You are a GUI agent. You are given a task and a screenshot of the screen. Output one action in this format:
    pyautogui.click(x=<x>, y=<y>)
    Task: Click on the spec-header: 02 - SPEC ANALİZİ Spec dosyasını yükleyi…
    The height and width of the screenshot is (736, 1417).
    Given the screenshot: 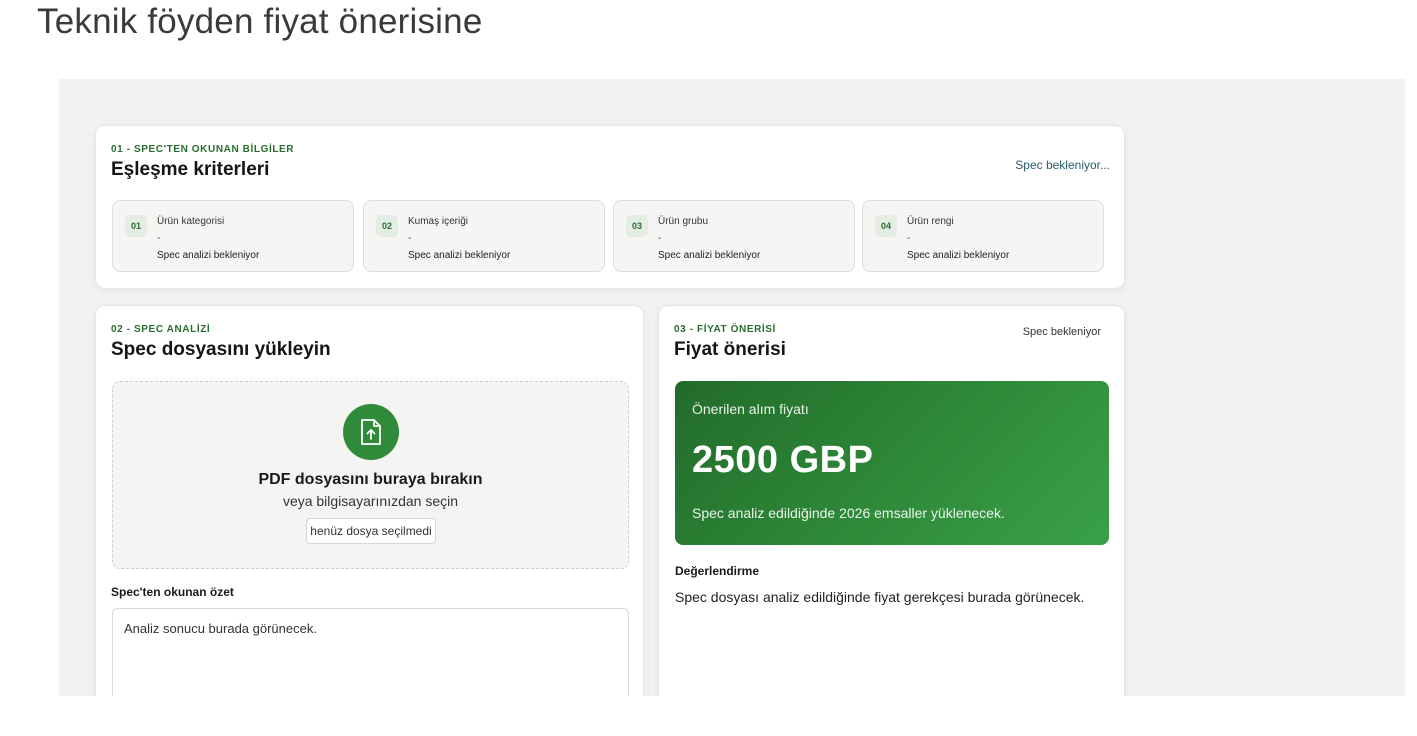 What is the action you would take?
    pyautogui.click(x=221, y=342)
    